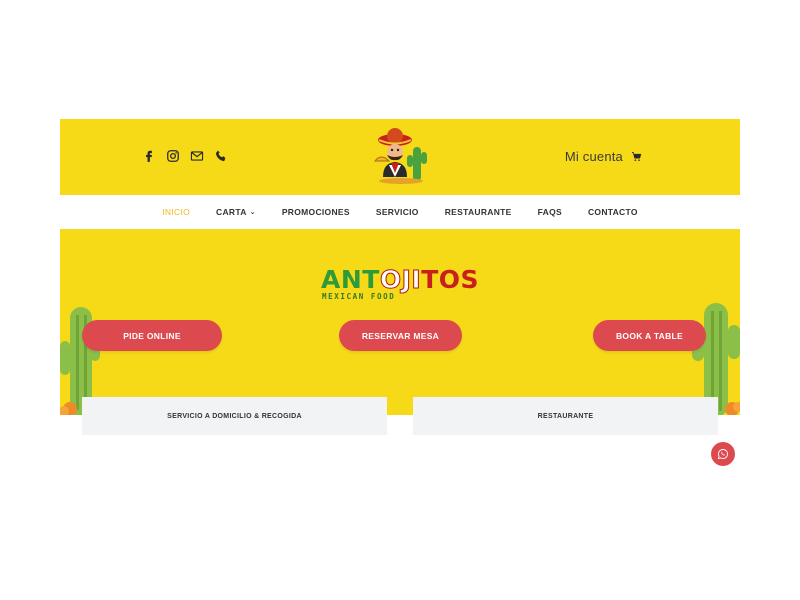 This screenshot has width=800, height=600. I want to click on mascot-logo, so click(401, 157).